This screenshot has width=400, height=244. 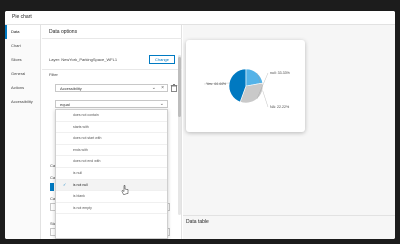 I want to click on pie-slice-label: Yes: 44.44%, so click(x=216, y=84).